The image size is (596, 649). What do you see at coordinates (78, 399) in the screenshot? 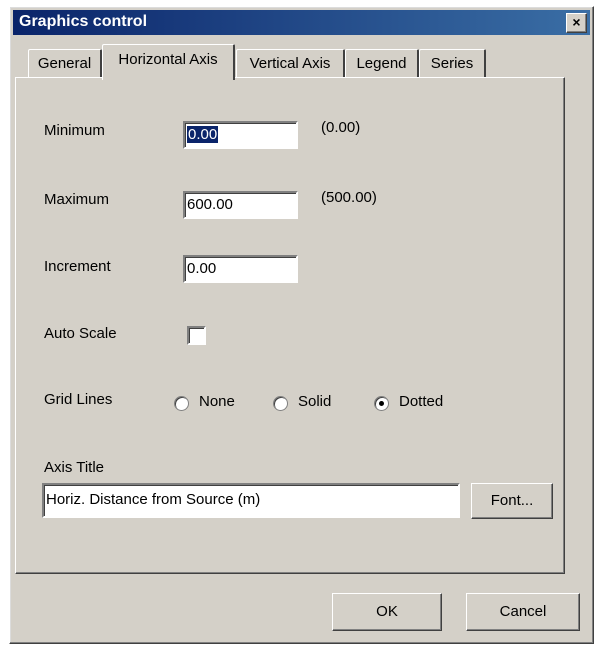
I see `grid-lines-label: Grid Lines` at bounding box center [78, 399].